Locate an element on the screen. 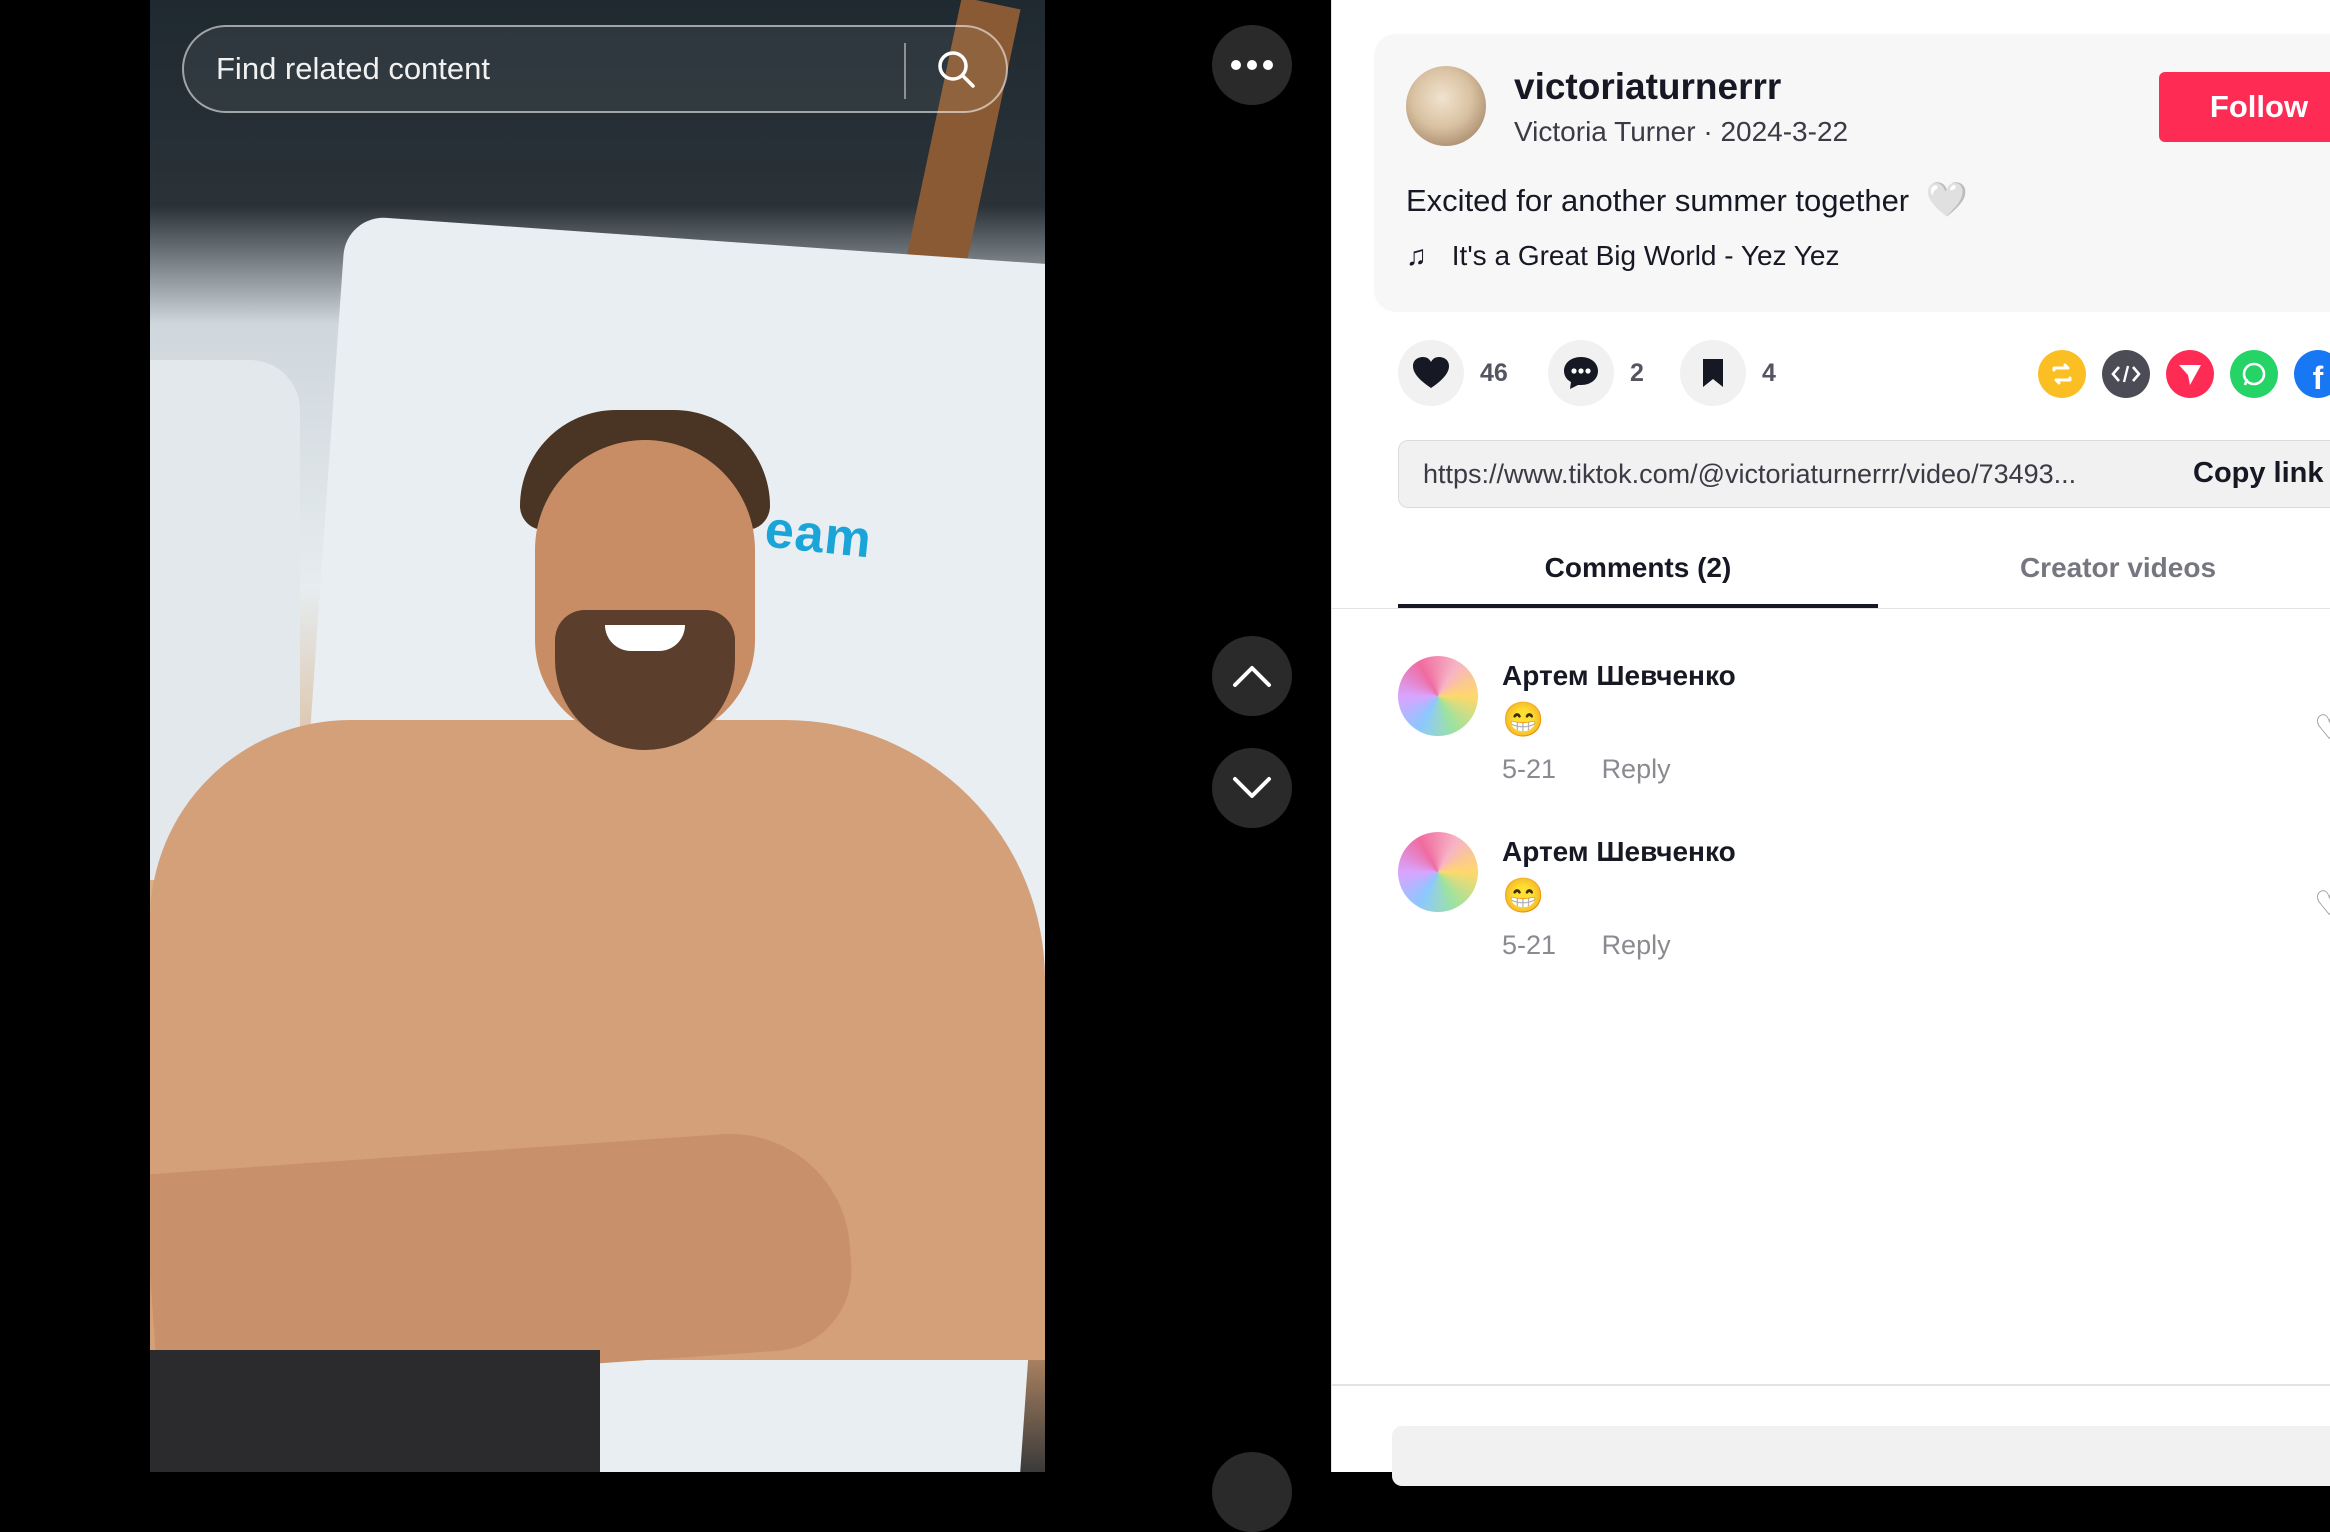 This screenshot has width=2330, height=1532. tab-comments: Comments (2) is located at coordinates (1638, 568).